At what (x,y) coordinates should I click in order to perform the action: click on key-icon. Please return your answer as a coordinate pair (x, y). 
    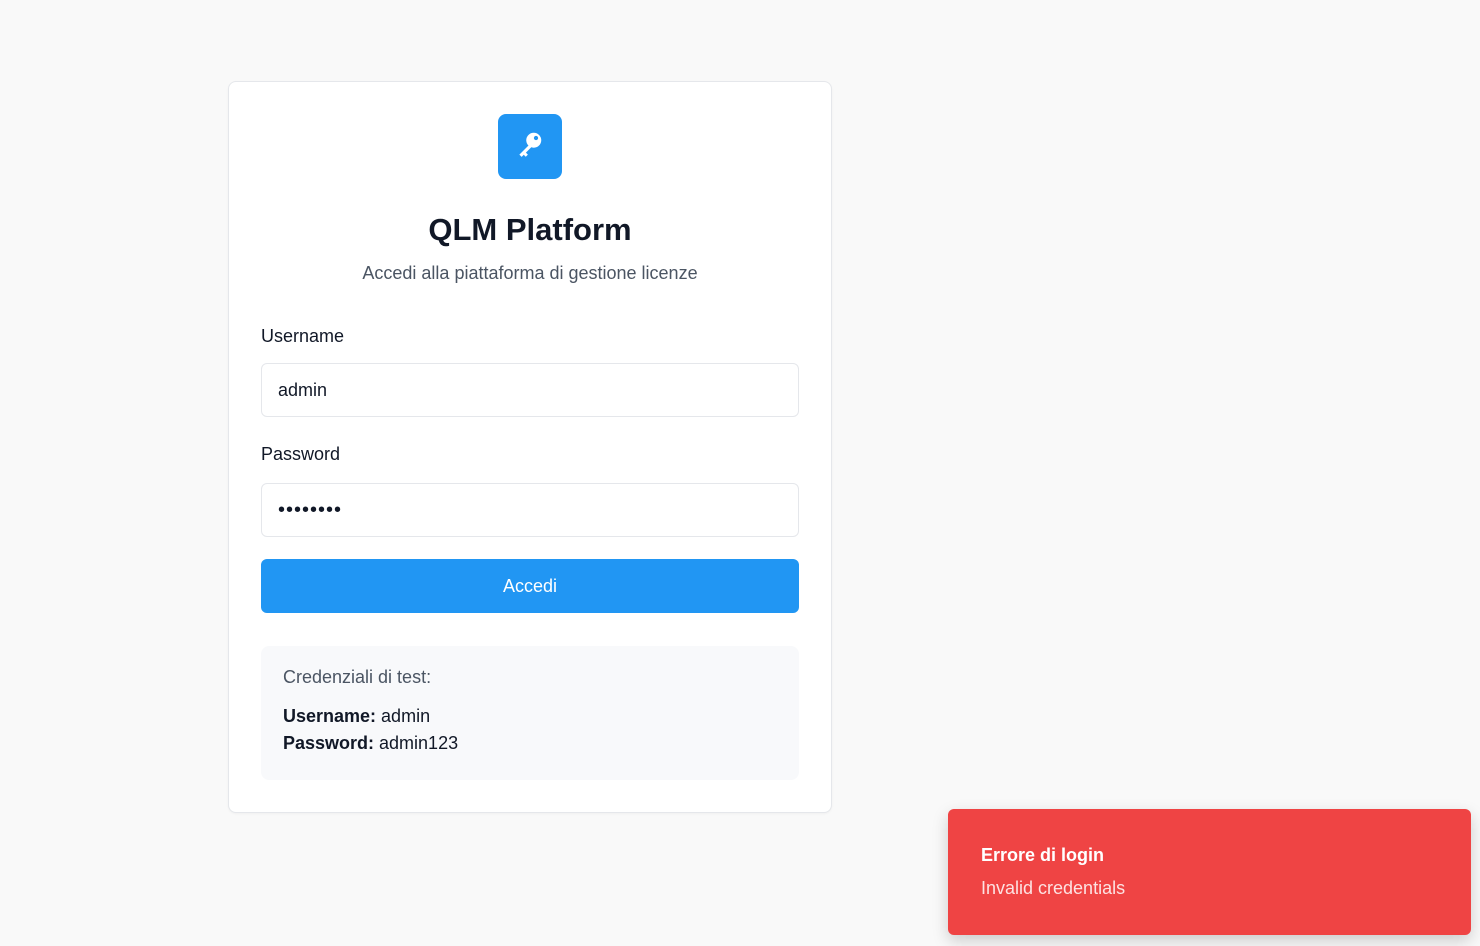
    Looking at the image, I should click on (530, 146).